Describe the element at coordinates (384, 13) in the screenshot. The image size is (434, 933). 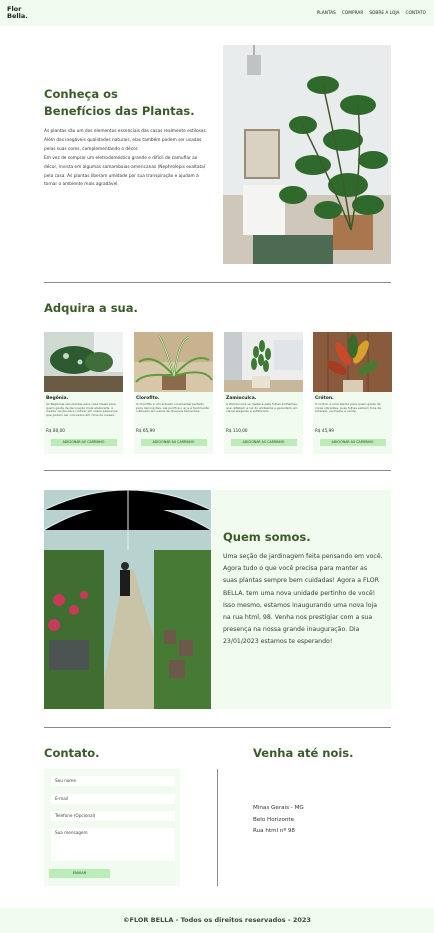
I see `nav-link-sobre: SOBRE A LOJA` at that location.